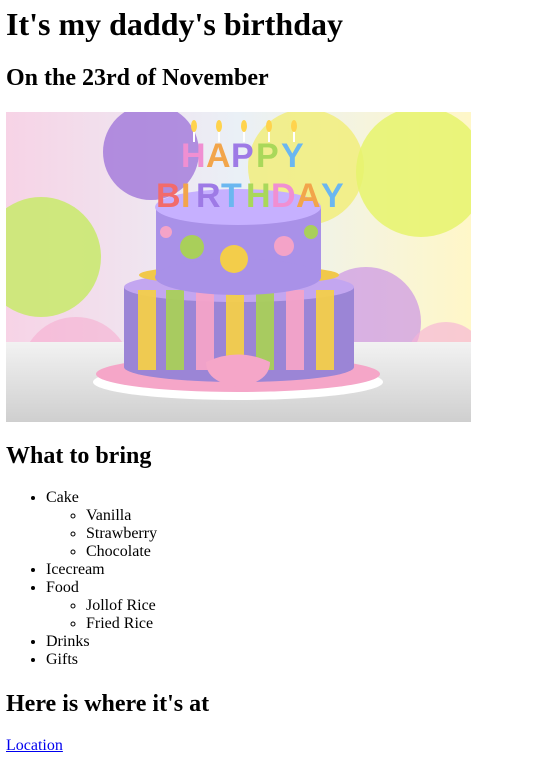  I want to click on list-item-chocolate: Chocolate, so click(121, 552).